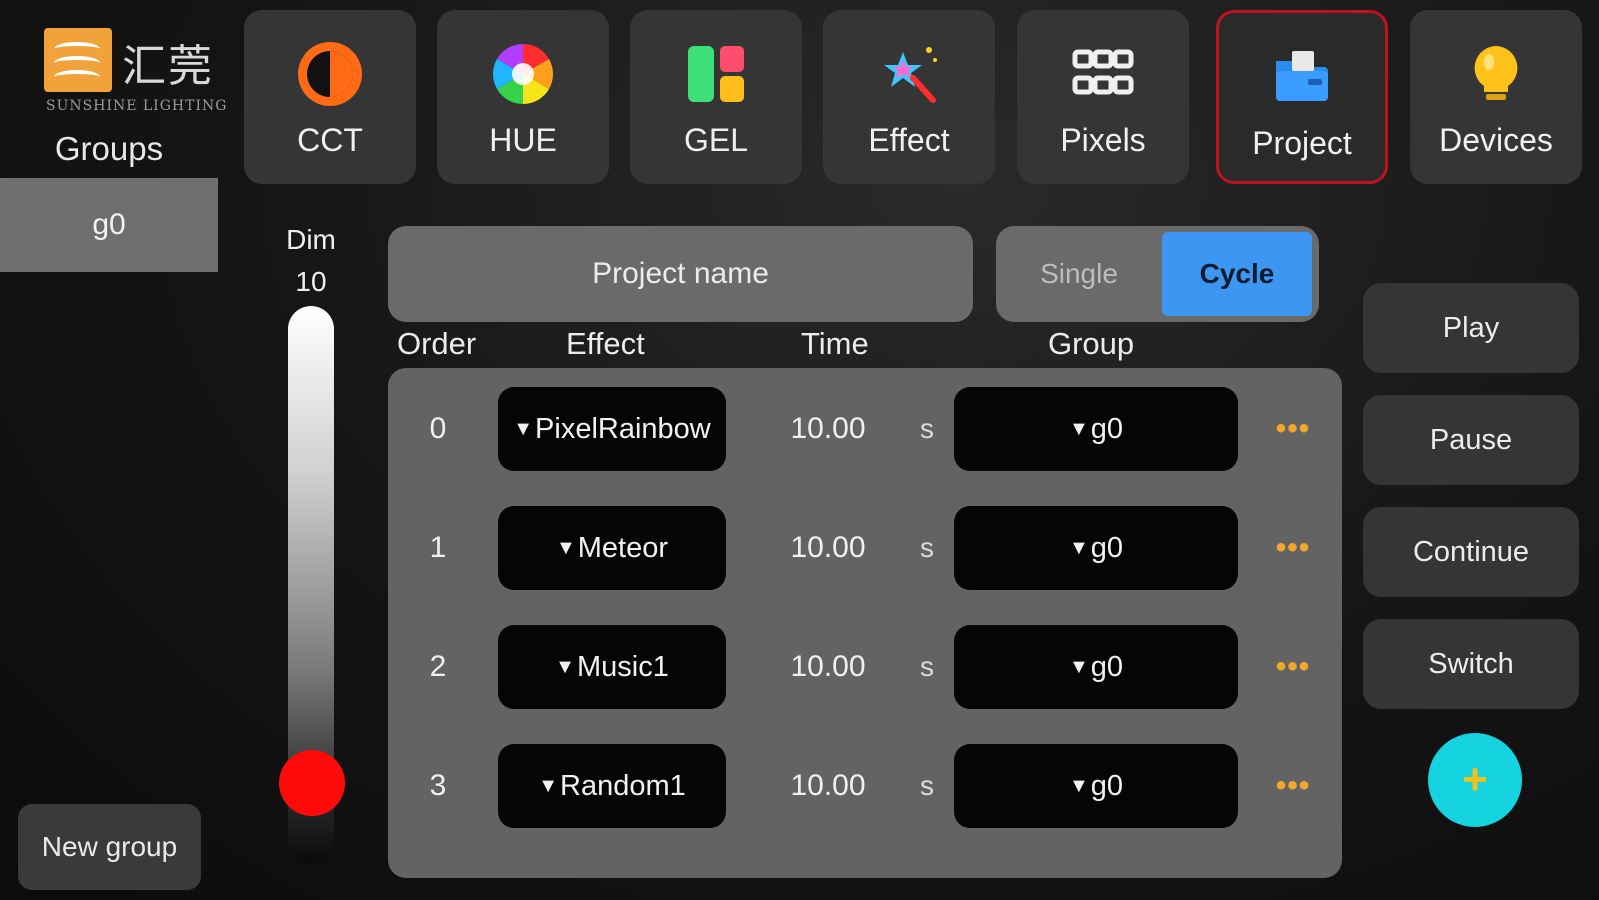  What do you see at coordinates (623, 547) in the screenshot?
I see `effect-dropdown-value: Meteor` at bounding box center [623, 547].